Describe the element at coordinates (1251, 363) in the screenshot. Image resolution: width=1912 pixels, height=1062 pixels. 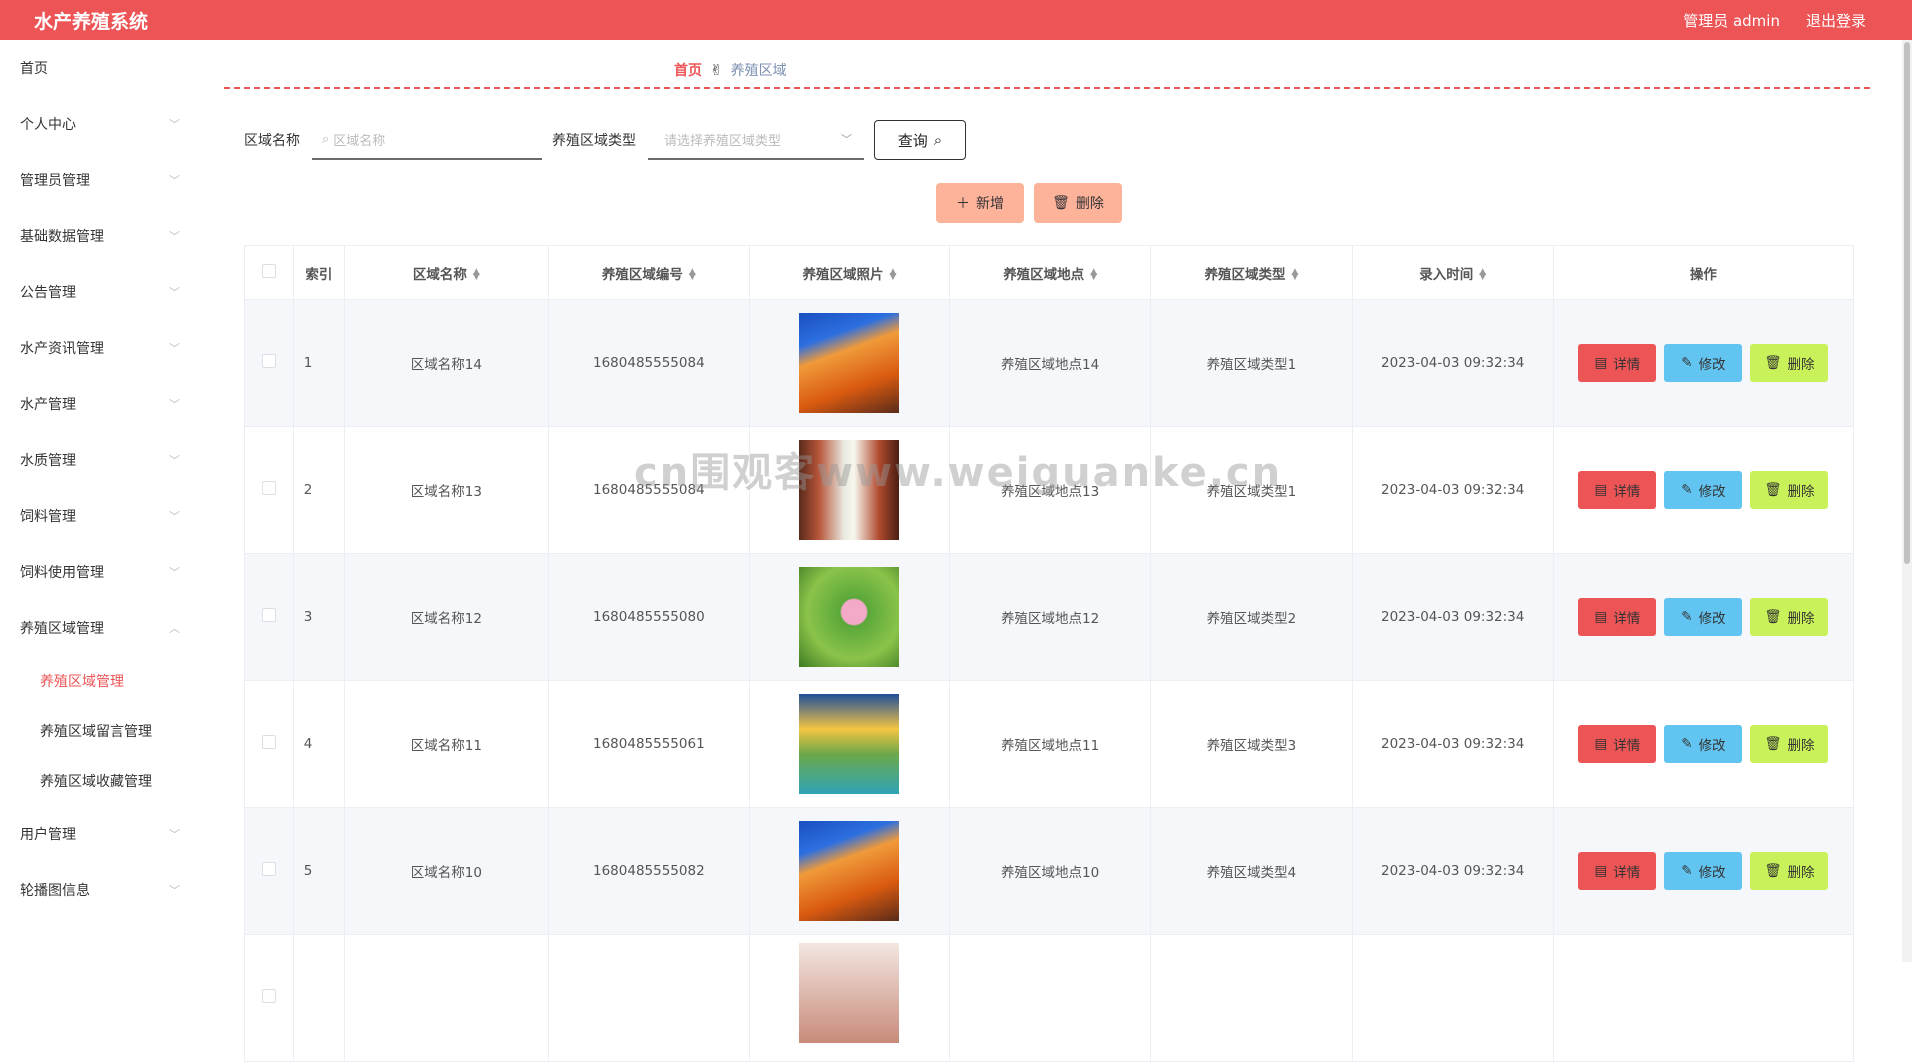
I see `row-type: 养殖区域类型1` at that location.